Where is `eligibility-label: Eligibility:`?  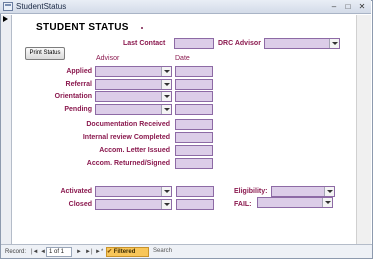 eligibility-label: Eligibility: is located at coordinates (251, 191).